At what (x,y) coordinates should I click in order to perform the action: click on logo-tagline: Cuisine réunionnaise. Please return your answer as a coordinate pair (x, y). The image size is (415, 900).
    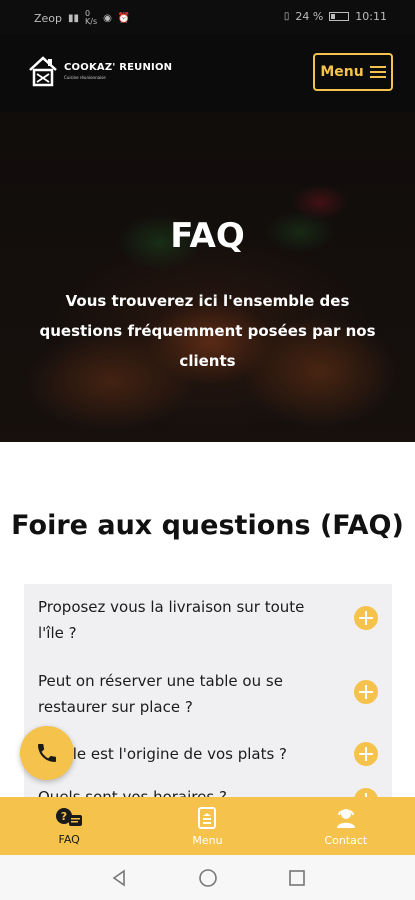
    Looking at the image, I should click on (85, 77).